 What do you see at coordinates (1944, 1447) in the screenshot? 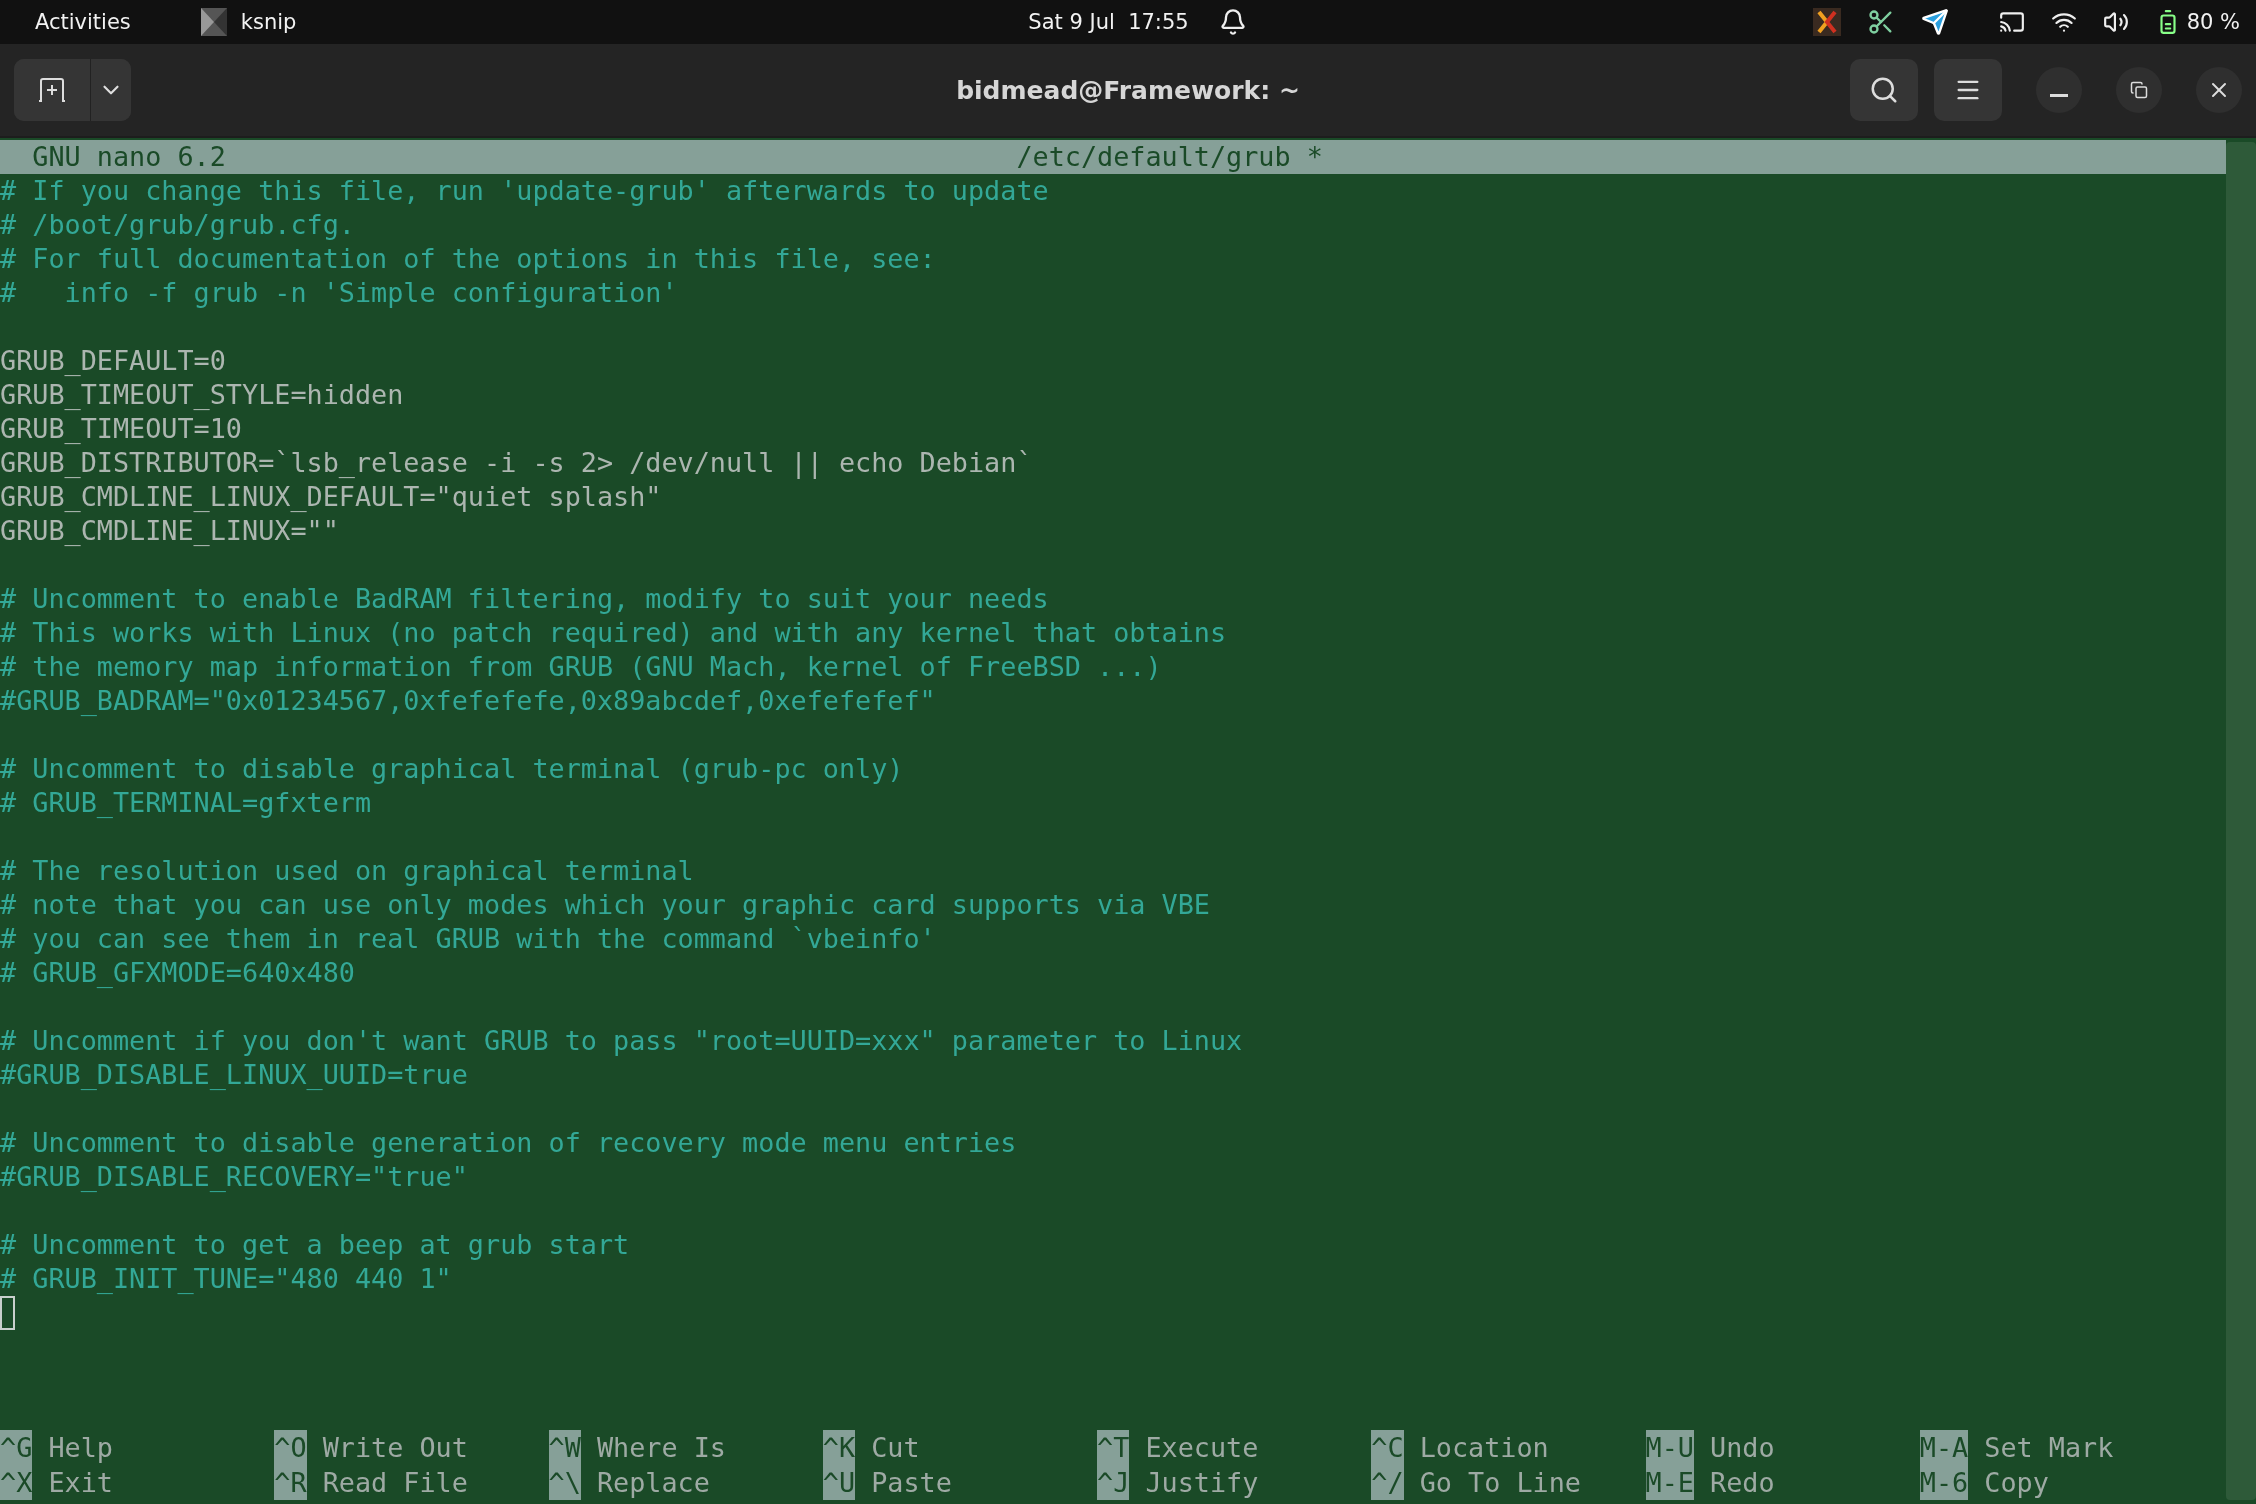
I see `shortcut-key: M-A` at bounding box center [1944, 1447].